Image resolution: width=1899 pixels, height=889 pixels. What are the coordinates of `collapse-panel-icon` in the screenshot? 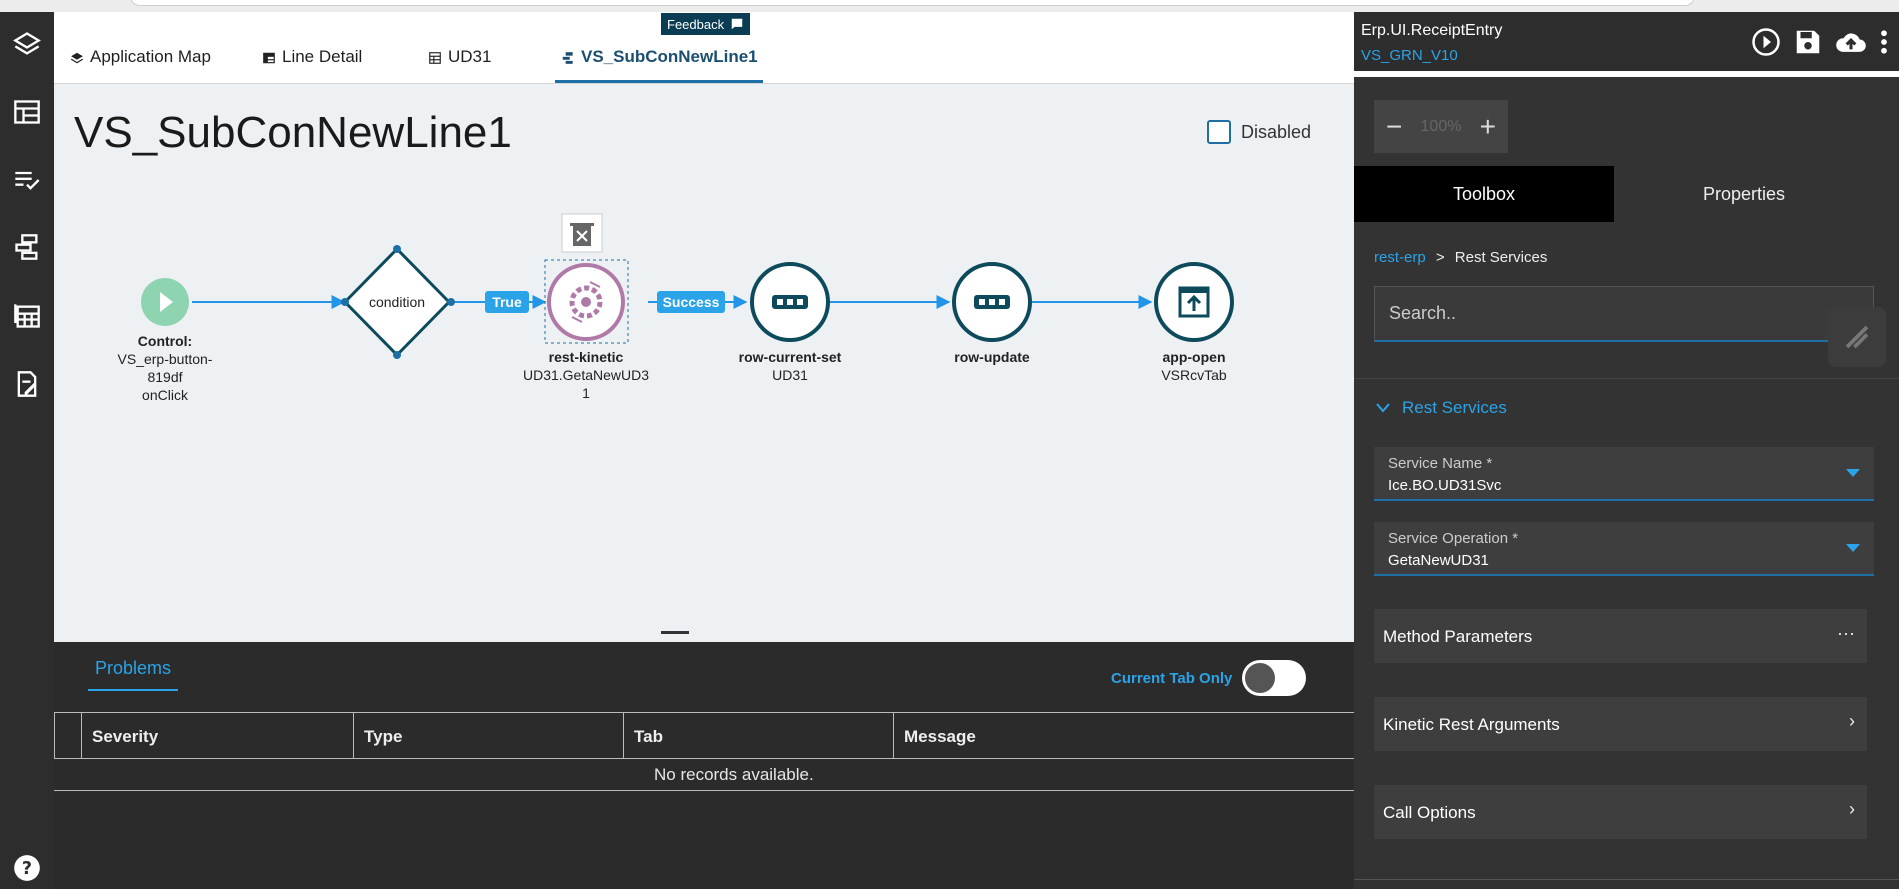 It's located at (1857, 337).